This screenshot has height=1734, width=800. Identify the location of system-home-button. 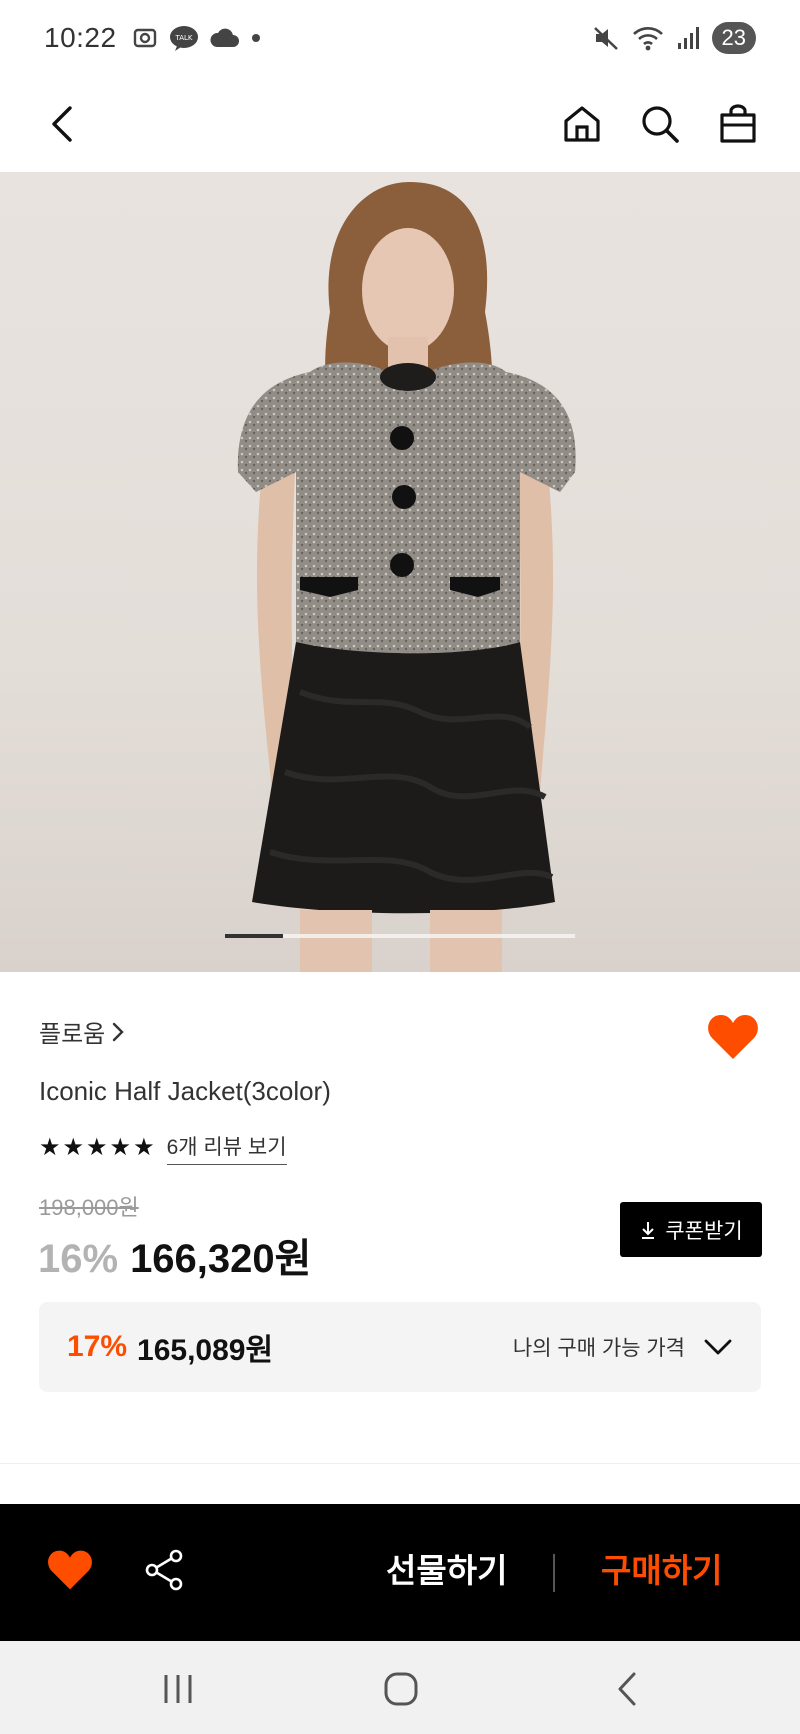
(401, 1689).